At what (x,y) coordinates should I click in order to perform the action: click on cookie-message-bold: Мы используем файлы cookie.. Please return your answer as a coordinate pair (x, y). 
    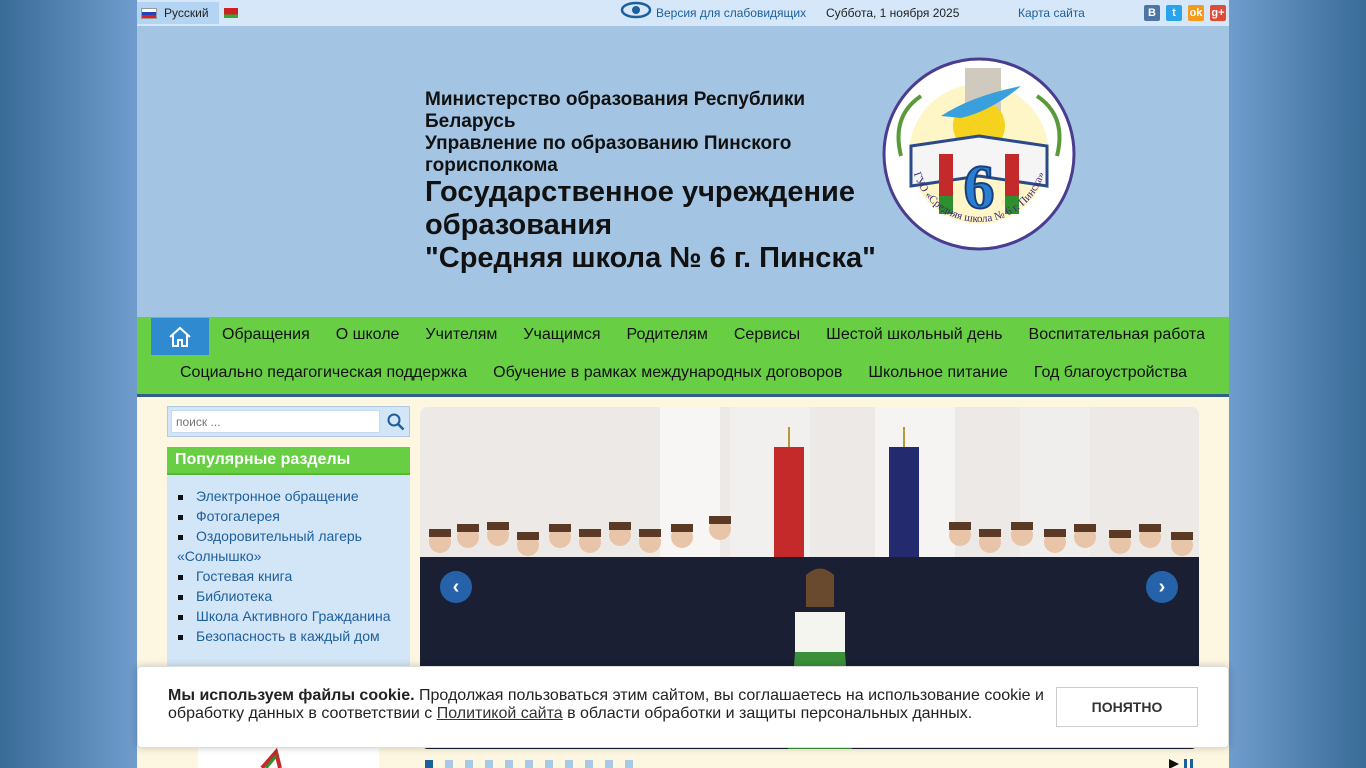
    Looking at the image, I should click on (291, 695).